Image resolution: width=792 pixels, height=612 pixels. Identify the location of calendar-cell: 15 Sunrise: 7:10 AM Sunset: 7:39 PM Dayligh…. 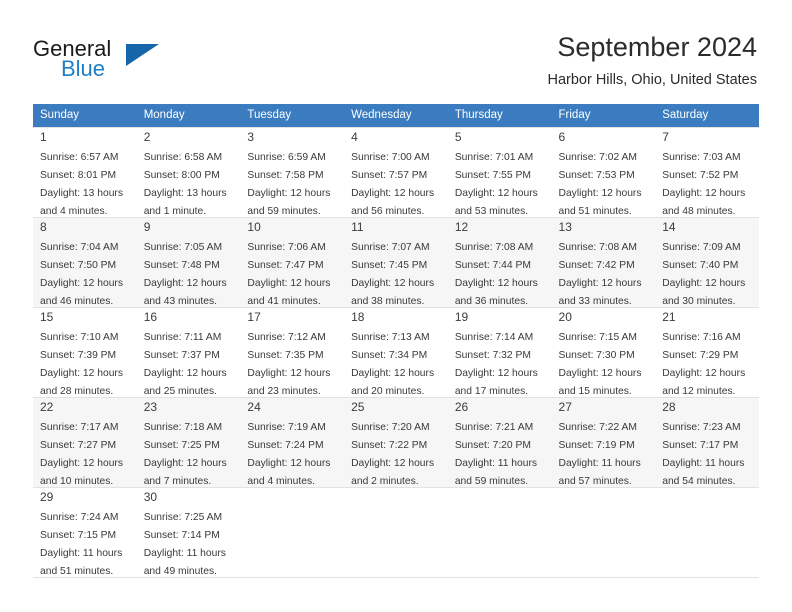
(85, 352).